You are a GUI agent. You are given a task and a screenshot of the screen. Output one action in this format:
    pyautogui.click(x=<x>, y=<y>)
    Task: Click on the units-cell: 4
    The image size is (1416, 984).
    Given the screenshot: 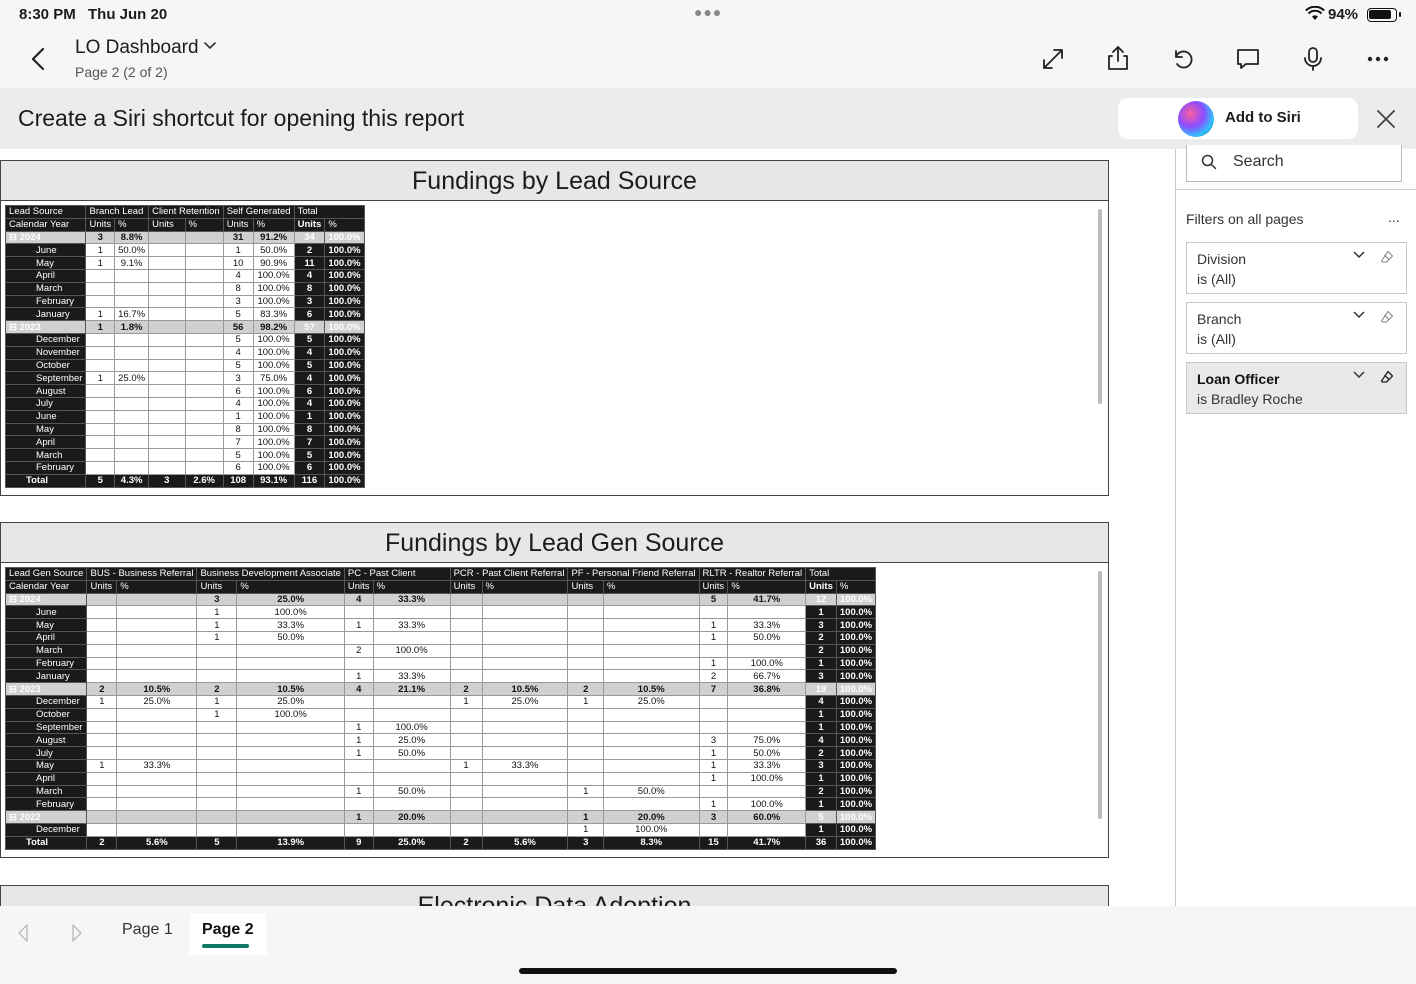 What is the action you would take?
    pyautogui.click(x=358, y=599)
    